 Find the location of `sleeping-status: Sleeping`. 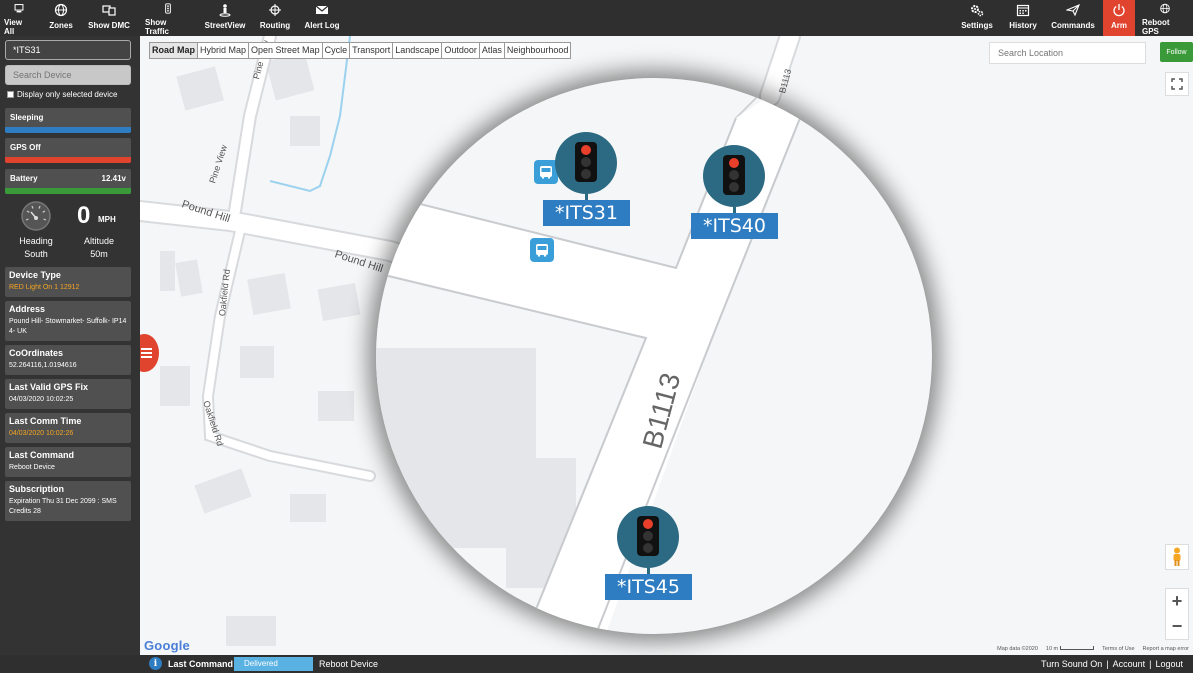

sleeping-status: Sleeping is located at coordinates (68, 120).